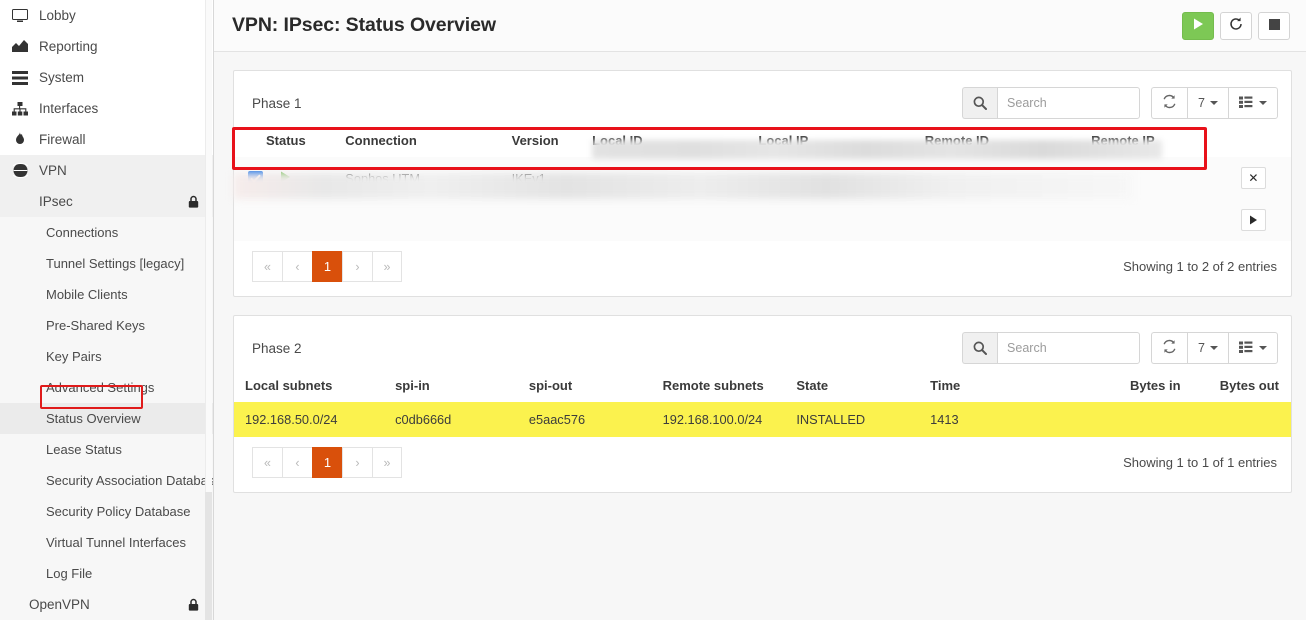 This screenshot has height=620, width=1306. What do you see at coordinates (987, 419) in the screenshot?
I see `phase2-row1-time: 1413` at bounding box center [987, 419].